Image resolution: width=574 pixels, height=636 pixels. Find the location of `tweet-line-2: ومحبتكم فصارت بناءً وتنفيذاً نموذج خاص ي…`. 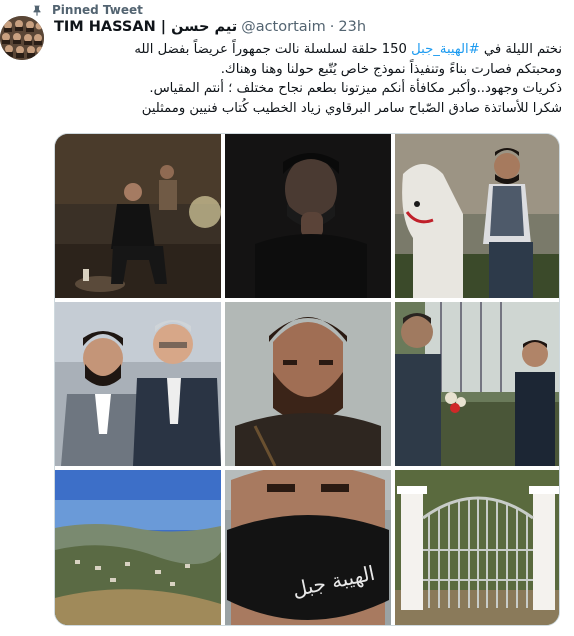

tweet-line-2: ومحبتكم فصارت بناءً وتنفيذاً نموذج خاص ي… is located at coordinates (391, 69).